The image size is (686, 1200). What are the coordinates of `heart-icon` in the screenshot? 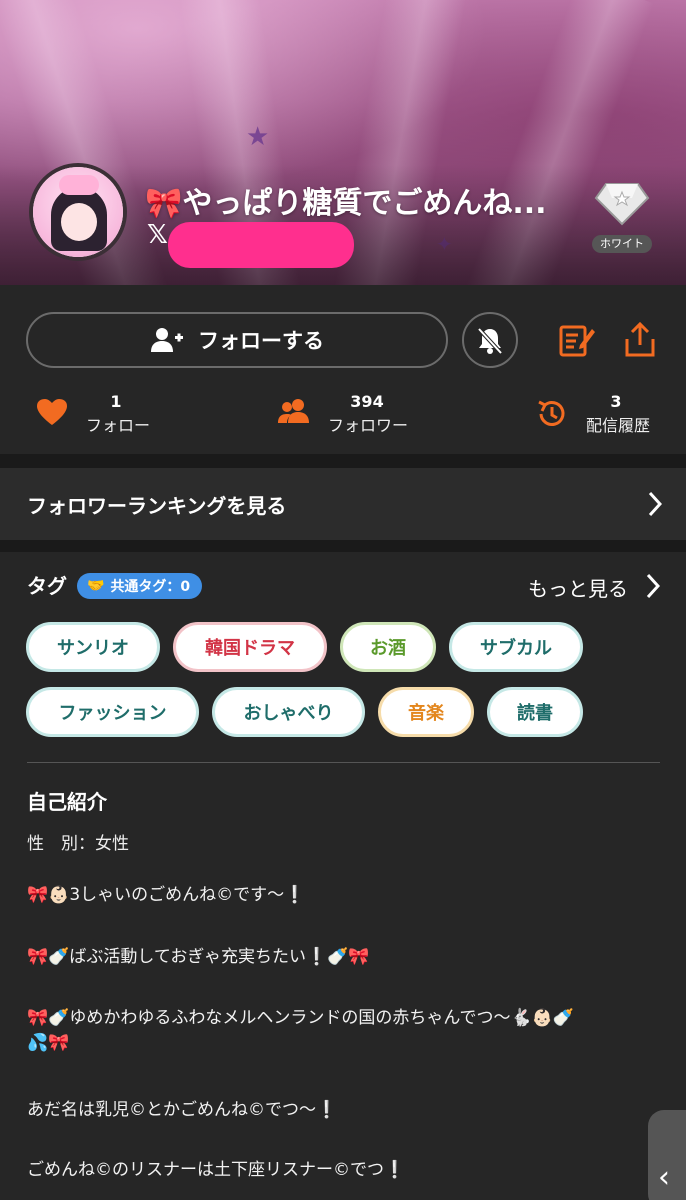 It's located at (52, 412).